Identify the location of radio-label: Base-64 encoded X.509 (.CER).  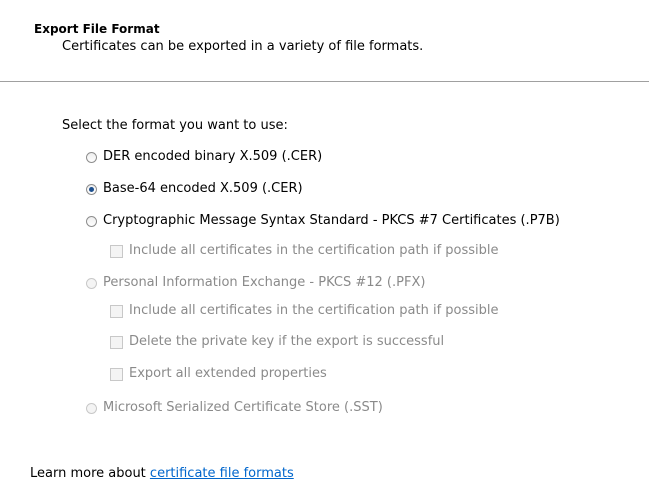
(203, 188).